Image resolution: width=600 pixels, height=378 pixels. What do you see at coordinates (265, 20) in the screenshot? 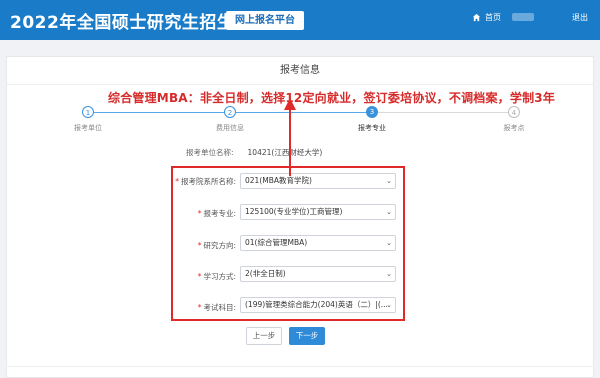
I see `platform-badge: 网上报名平台` at bounding box center [265, 20].